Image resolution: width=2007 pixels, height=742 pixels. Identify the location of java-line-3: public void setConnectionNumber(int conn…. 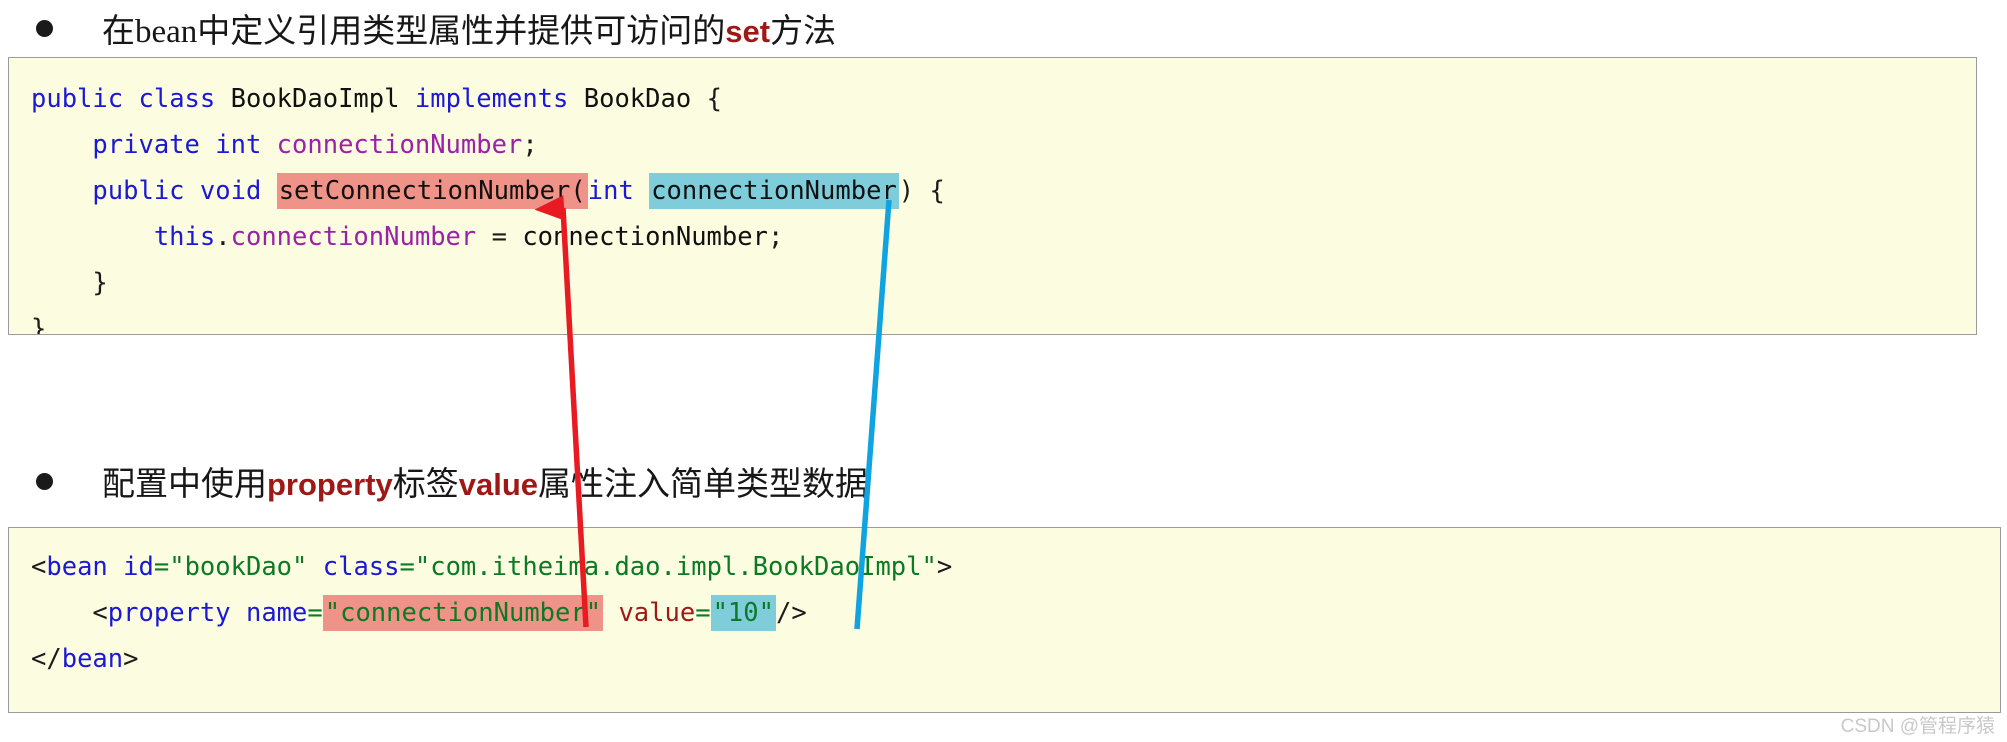
(1003, 191).